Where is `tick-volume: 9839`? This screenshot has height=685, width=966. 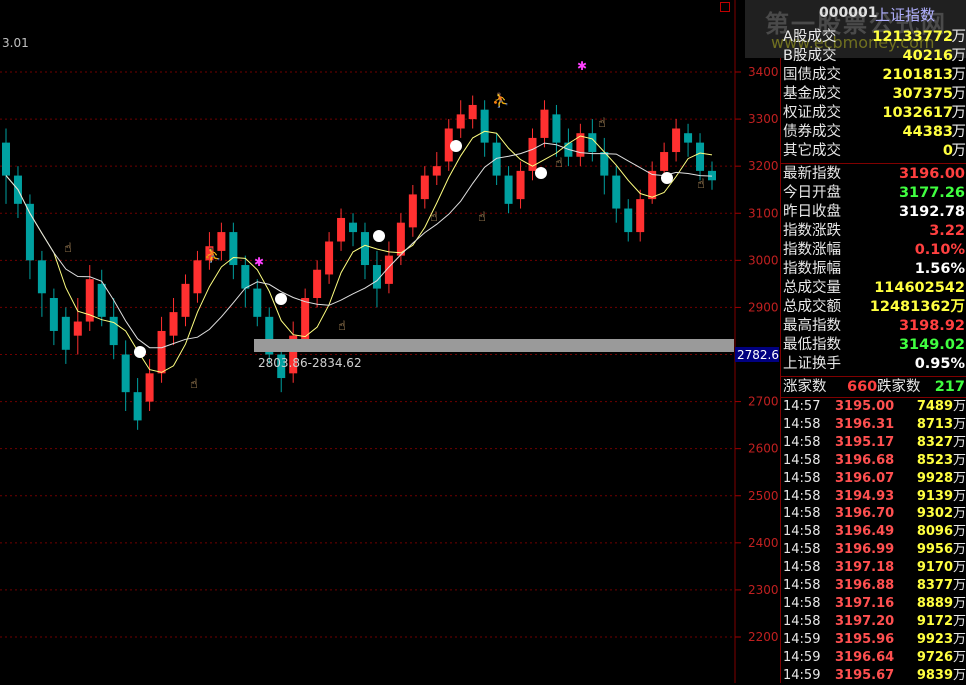 tick-volume: 9839 is located at coordinates (935, 676).